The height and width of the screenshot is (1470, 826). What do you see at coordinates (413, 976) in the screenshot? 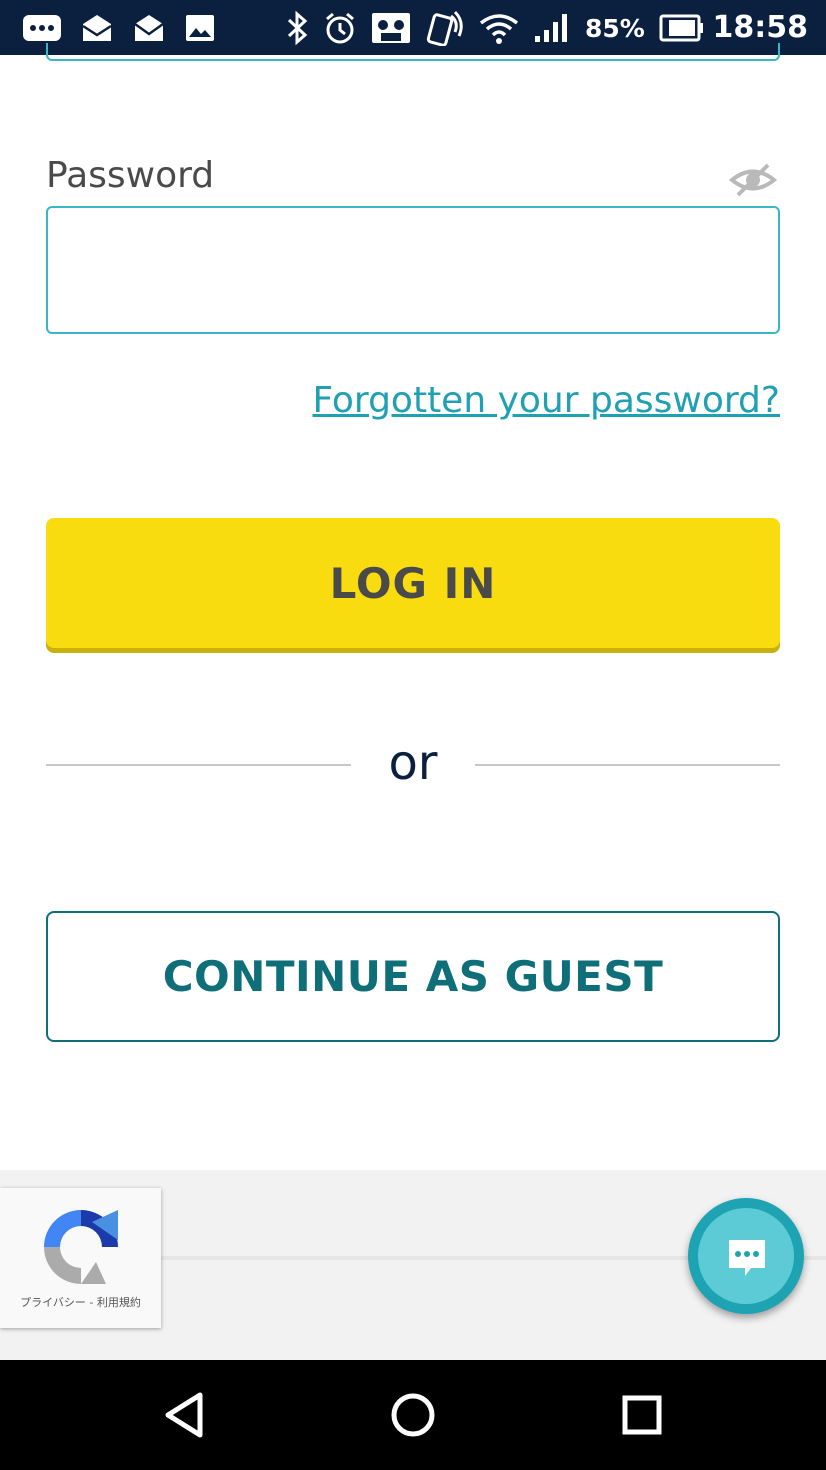
I see `continue-as-guest-button: CONTINUE AS GUEST` at bounding box center [413, 976].